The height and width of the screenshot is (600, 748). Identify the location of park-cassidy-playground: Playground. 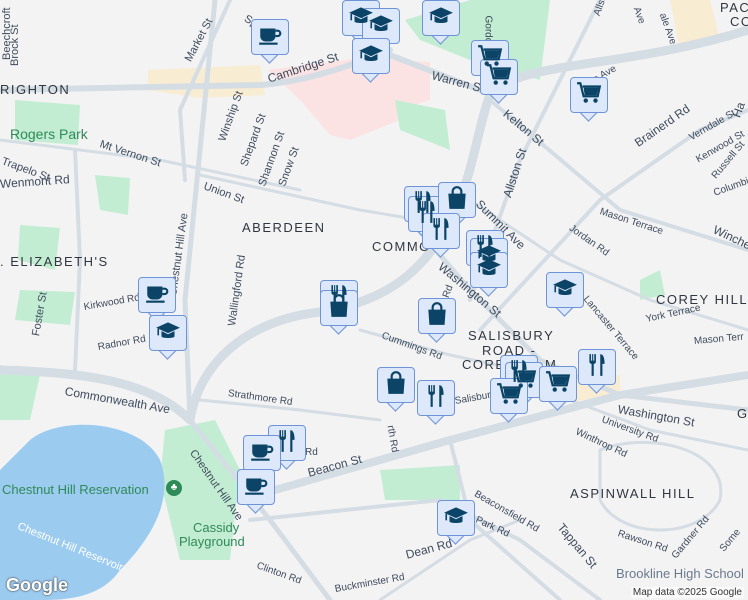
(212, 541).